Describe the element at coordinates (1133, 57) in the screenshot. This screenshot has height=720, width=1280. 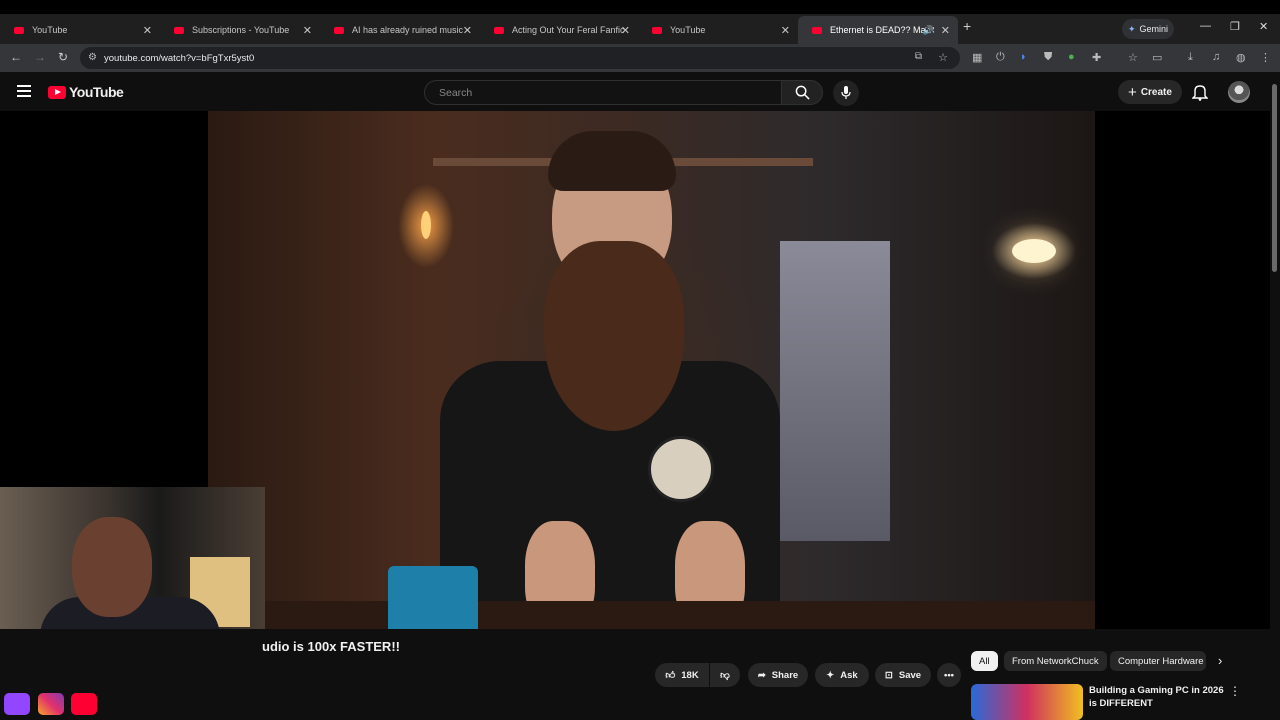
I see `bookmarks-icon: ☆` at that location.